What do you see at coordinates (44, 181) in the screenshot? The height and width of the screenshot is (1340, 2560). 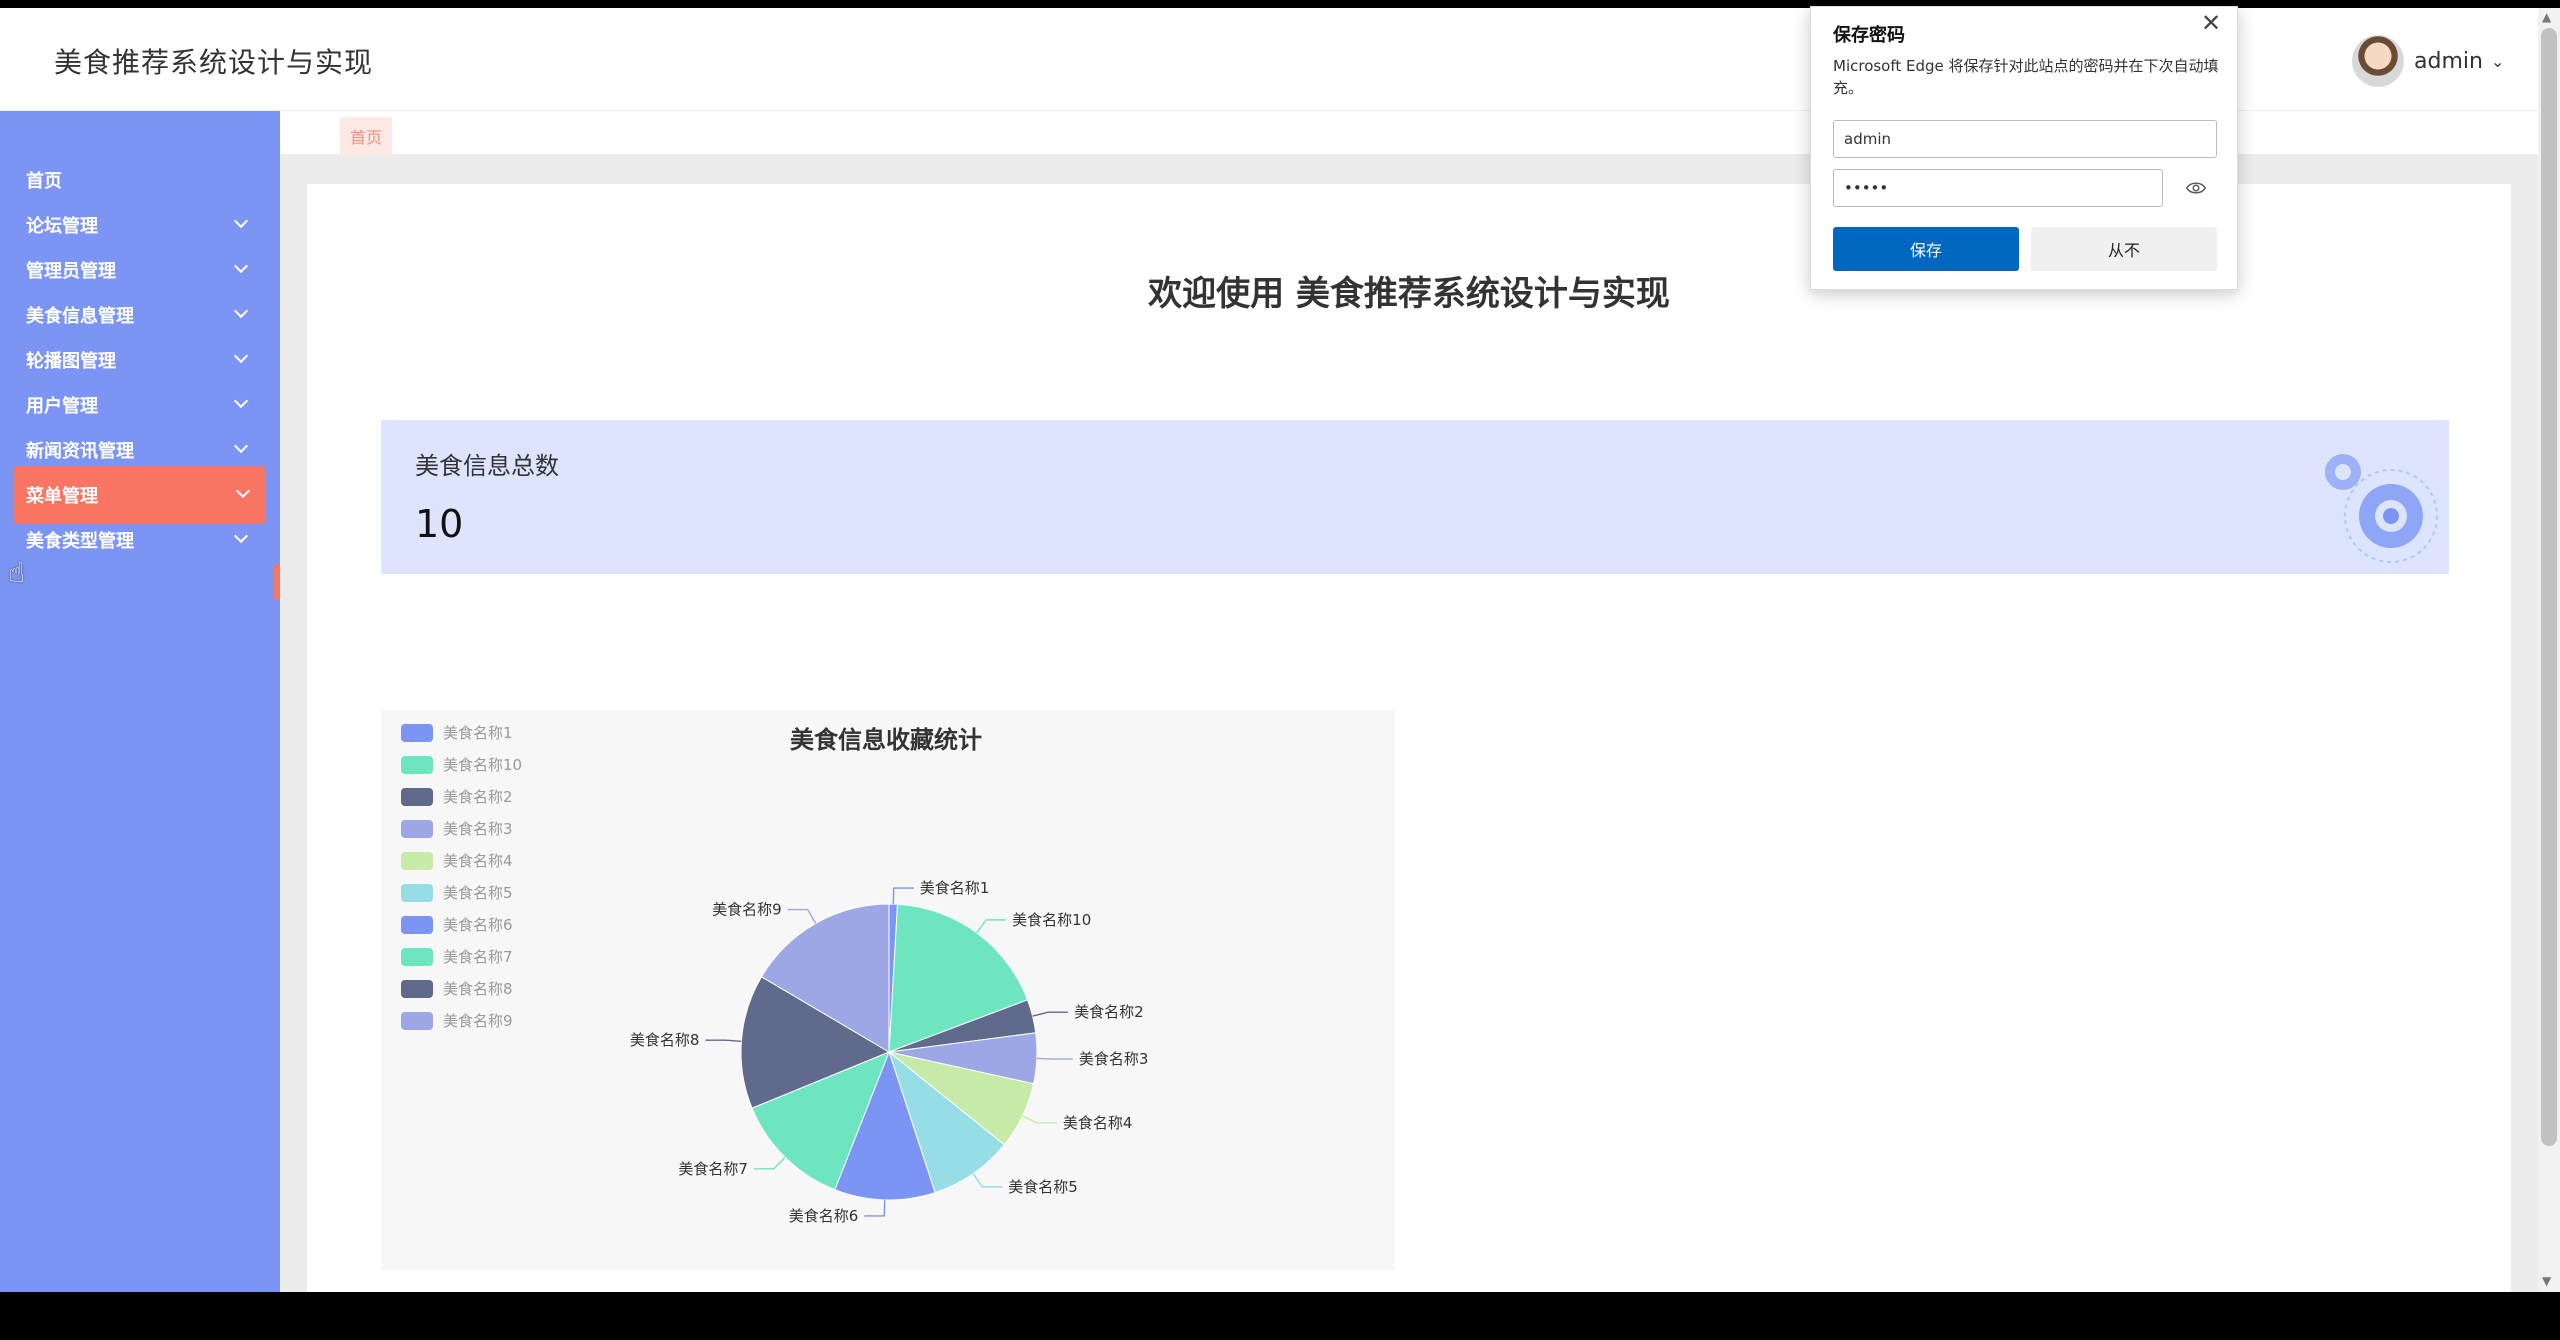 I see `sidebar-item-label: 首页` at bounding box center [44, 181].